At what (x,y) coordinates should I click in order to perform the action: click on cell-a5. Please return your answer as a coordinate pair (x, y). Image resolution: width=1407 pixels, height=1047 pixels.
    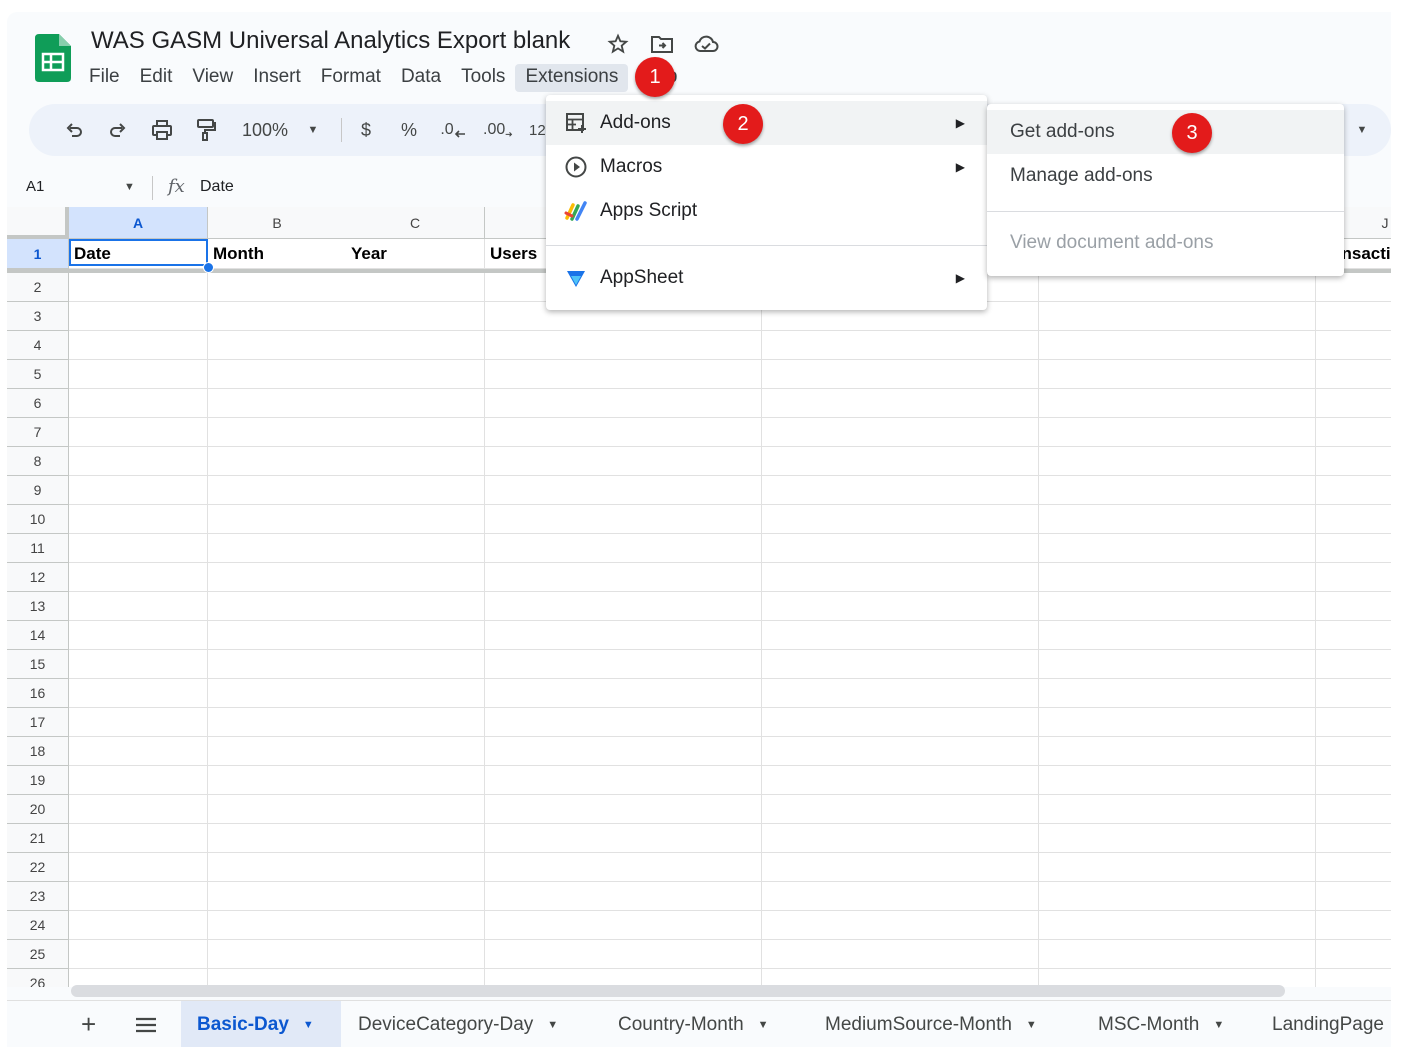
    Looking at the image, I should click on (138, 374).